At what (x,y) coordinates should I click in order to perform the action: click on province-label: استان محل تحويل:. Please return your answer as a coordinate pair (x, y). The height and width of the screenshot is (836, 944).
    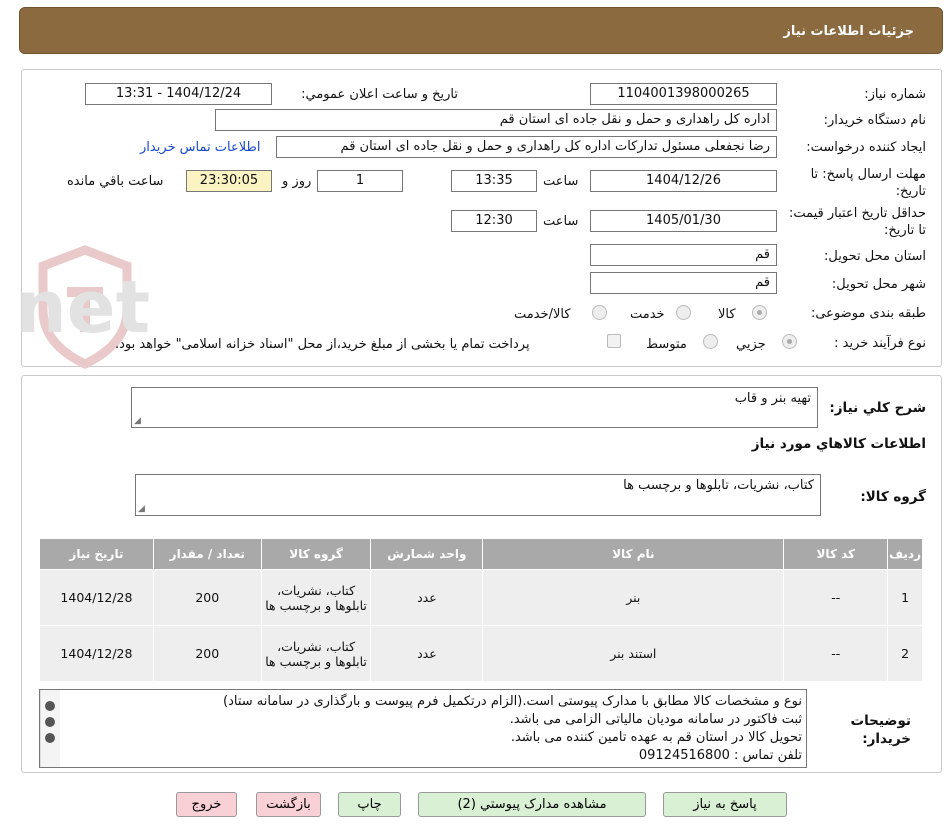
    Looking at the image, I should click on (875, 256).